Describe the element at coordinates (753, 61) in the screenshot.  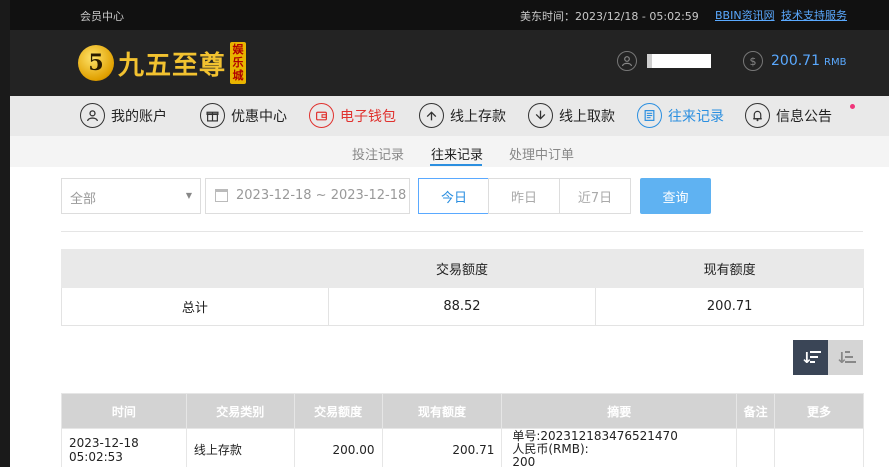
I see `dollar-circle-icon: $` at that location.